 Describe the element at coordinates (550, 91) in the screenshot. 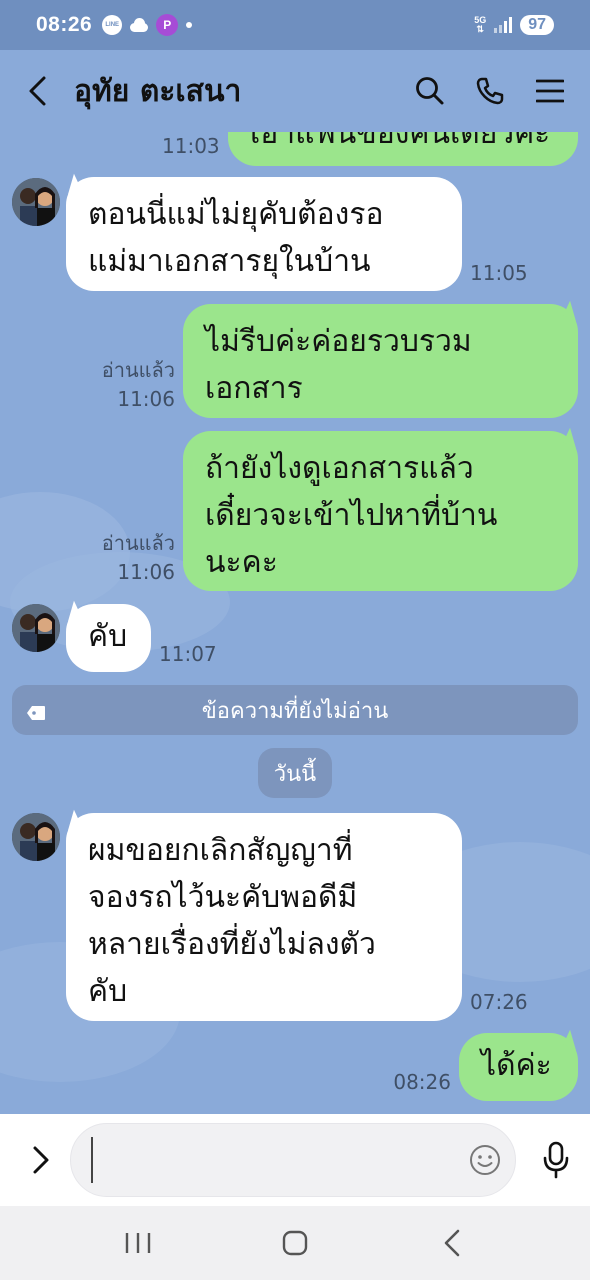

I see `menu-icon` at that location.